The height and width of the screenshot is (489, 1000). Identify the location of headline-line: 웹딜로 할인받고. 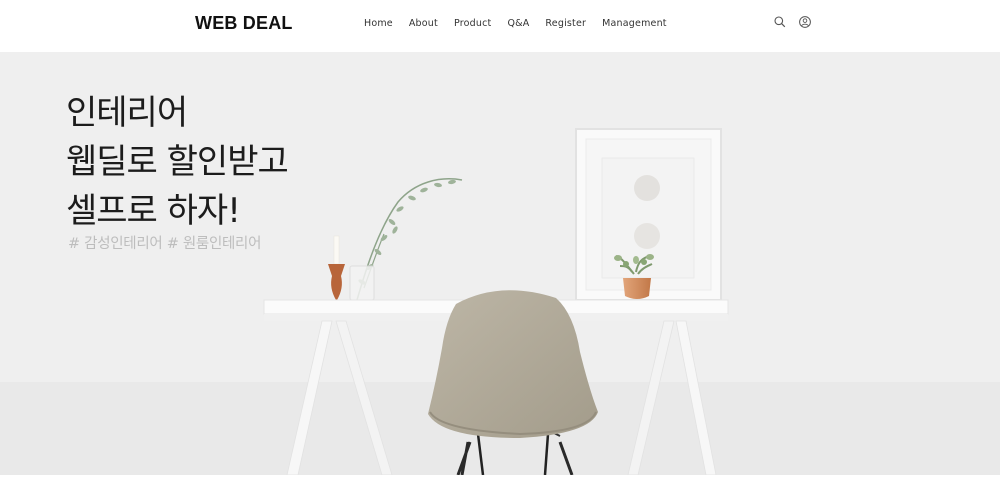
(177, 162).